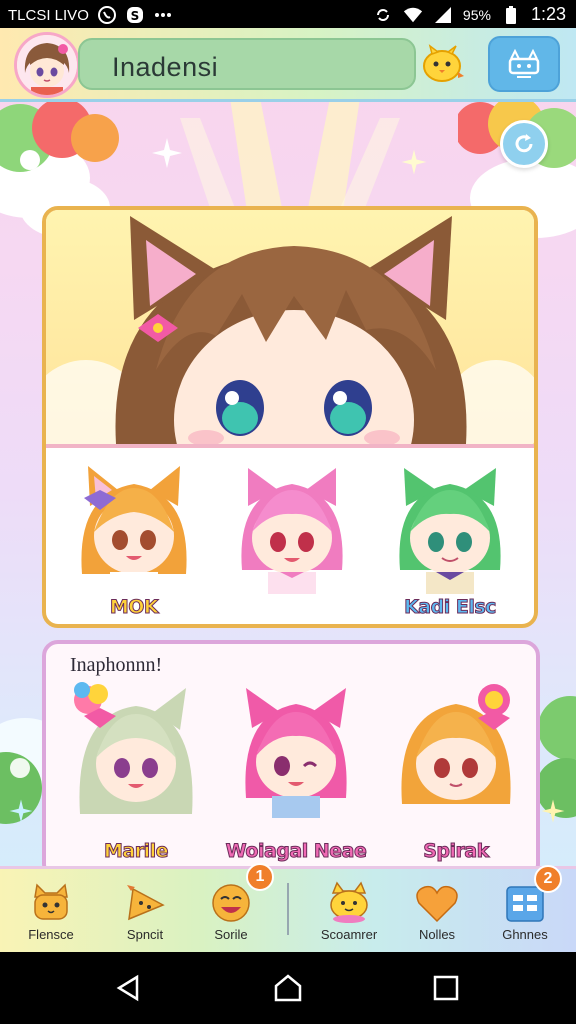 The width and height of the screenshot is (576, 1024). I want to click on nav-item-ghnnes: Ghnnes 2, so click(525, 908).